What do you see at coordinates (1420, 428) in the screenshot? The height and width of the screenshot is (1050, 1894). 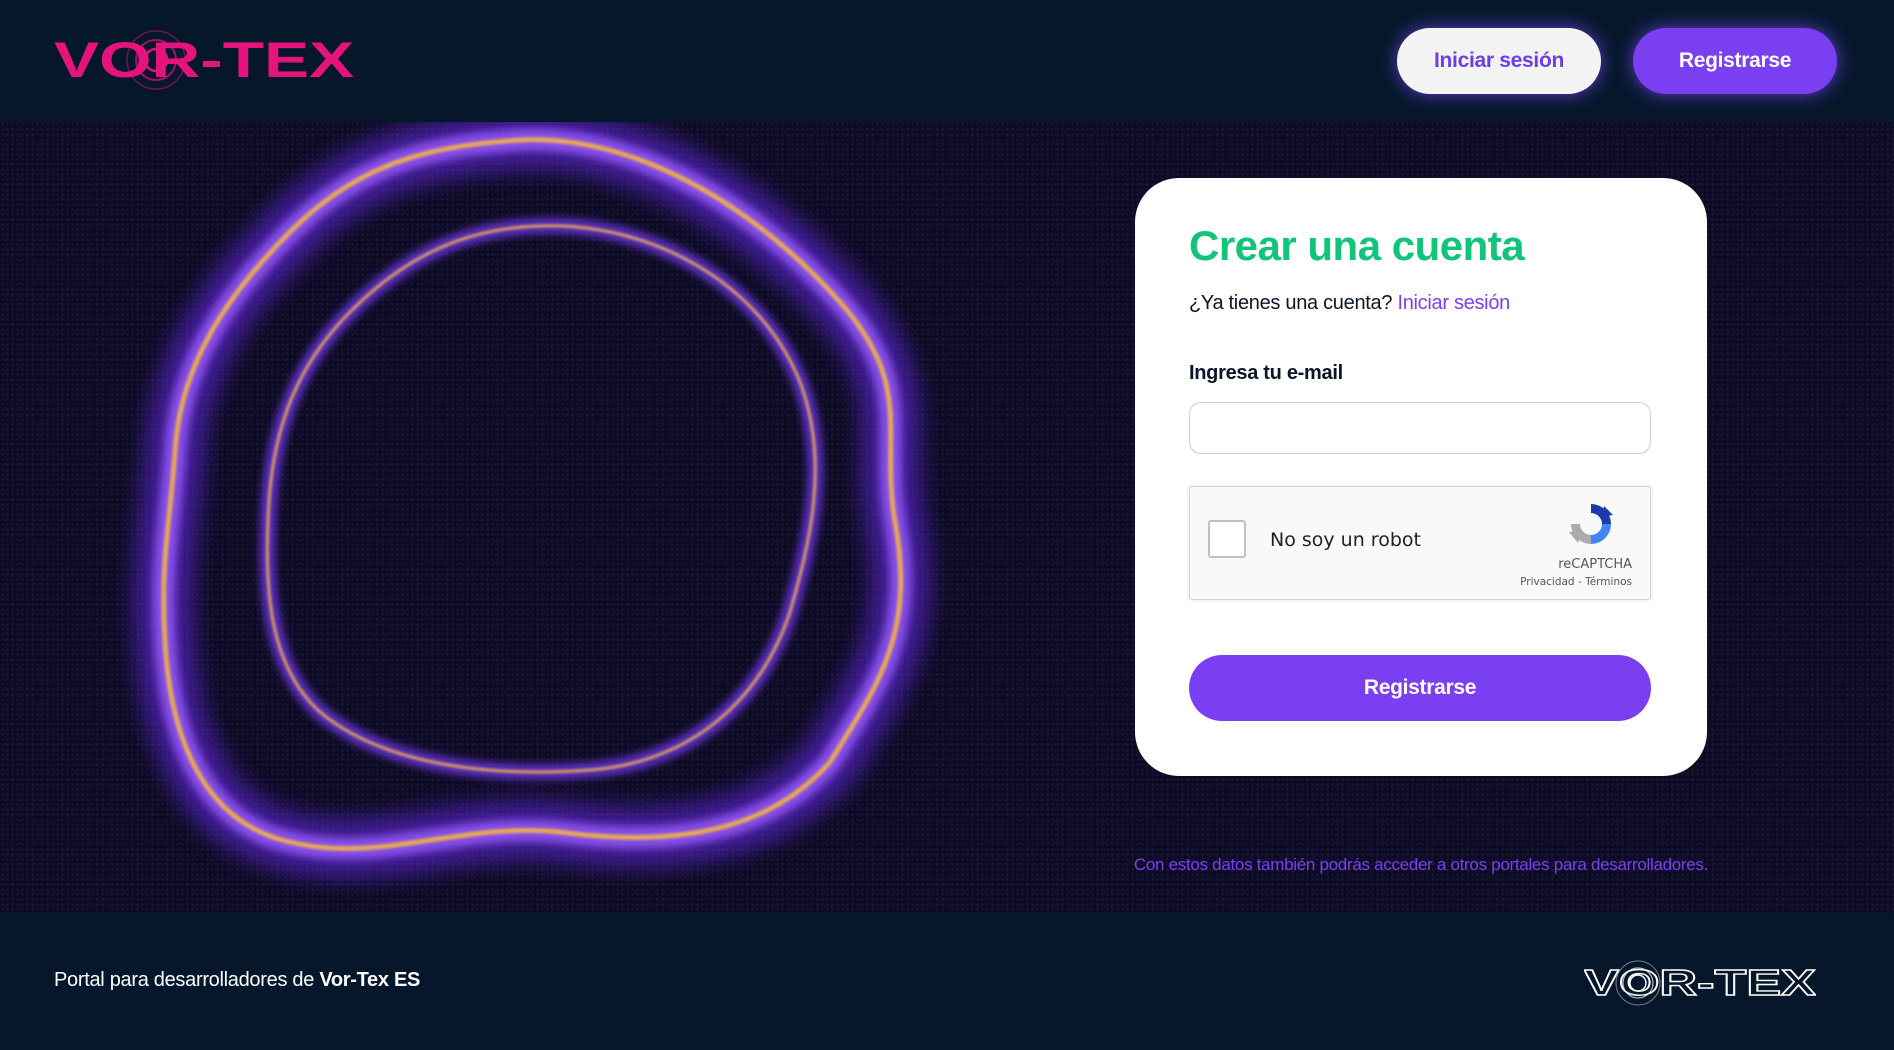 I see `email-input` at bounding box center [1420, 428].